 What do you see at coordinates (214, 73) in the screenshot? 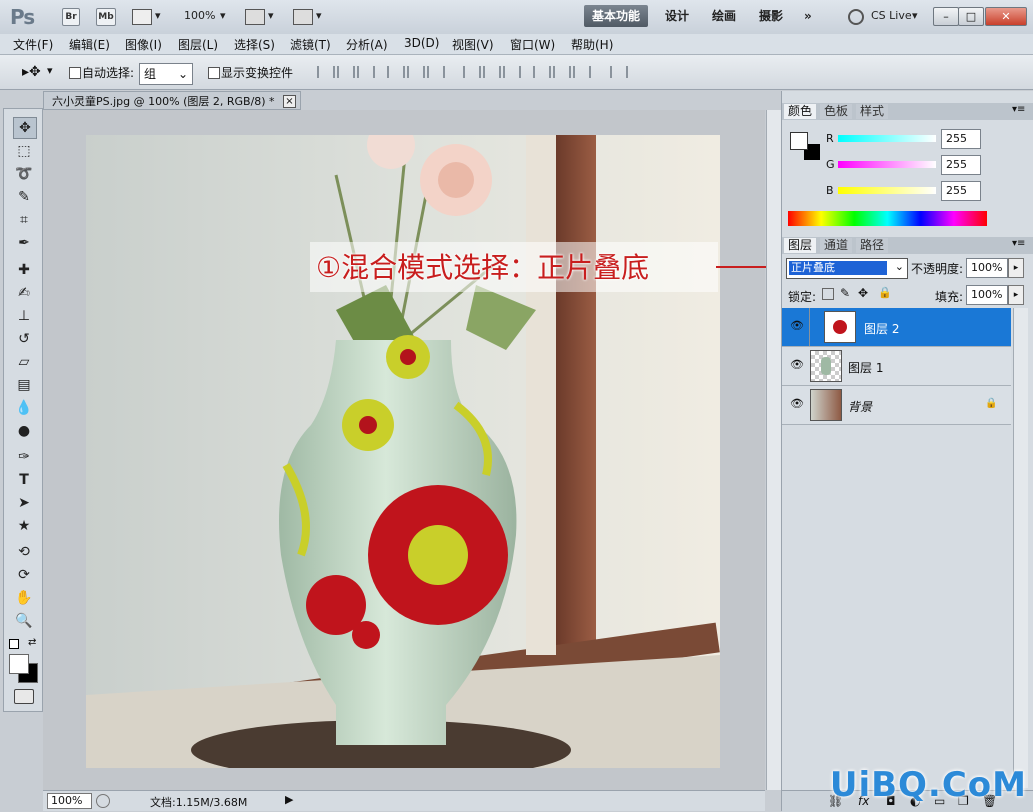
I see `show-transform-checkbox` at bounding box center [214, 73].